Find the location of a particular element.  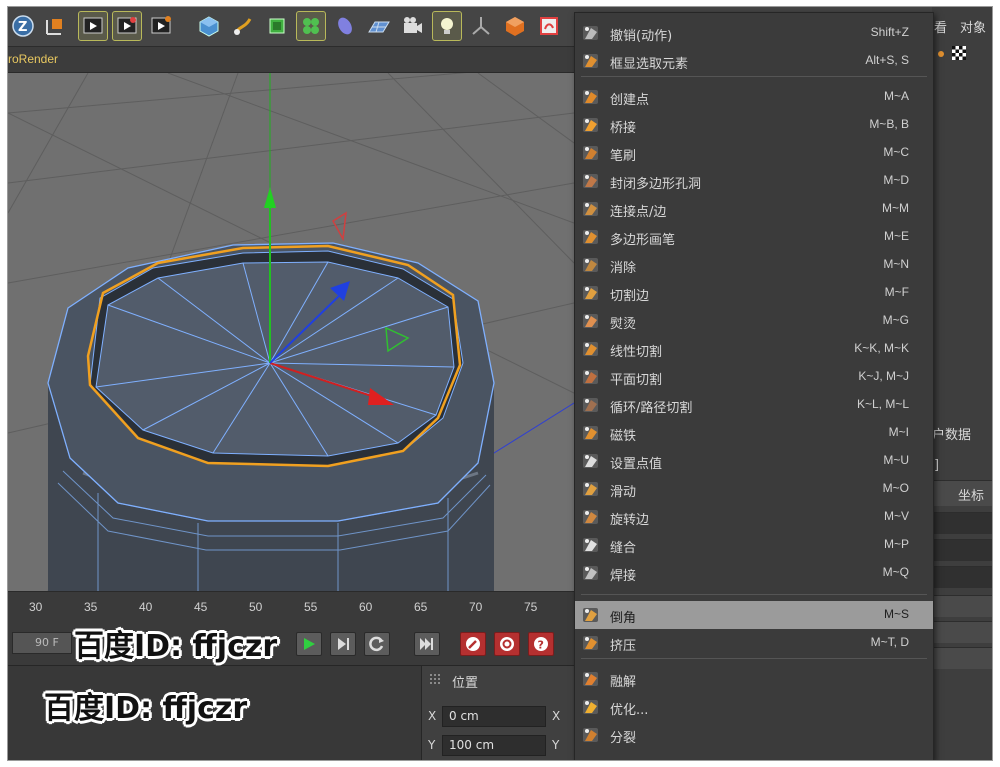

user-data-tab: 户数据 is located at coordinates (951, 433).